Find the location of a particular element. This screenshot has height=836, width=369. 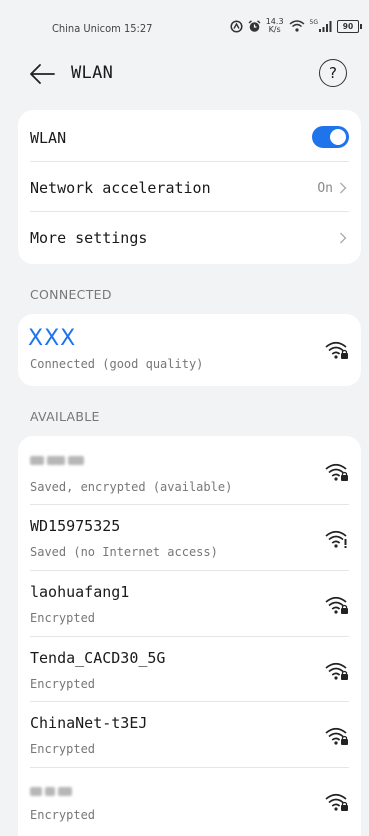

connected-network-status: Connected (good quality) is located at coordinates (117, 364).